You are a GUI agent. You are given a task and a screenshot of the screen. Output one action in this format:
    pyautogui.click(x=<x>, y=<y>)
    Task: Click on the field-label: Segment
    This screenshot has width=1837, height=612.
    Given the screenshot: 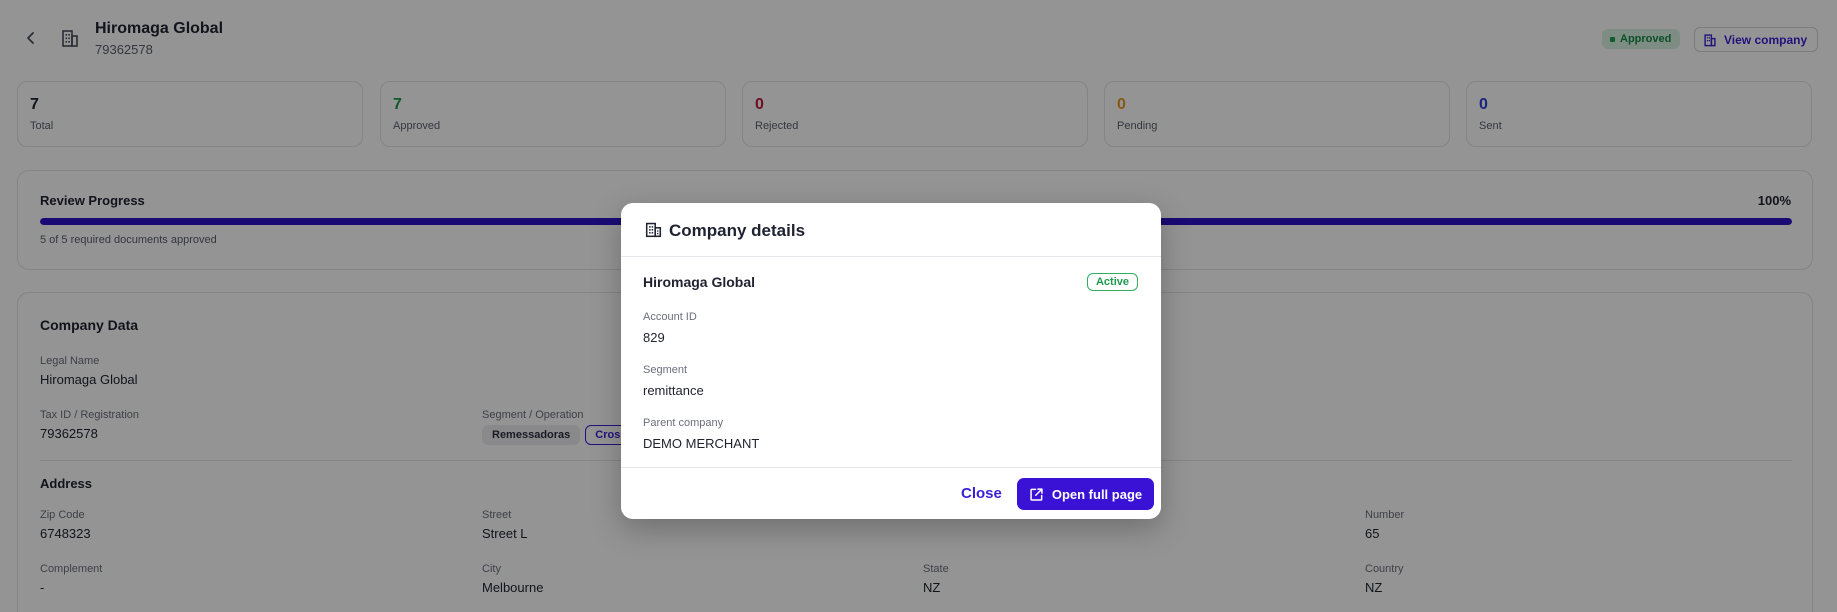 What is the action you would take?
    pyautogui.click(x=665, y=370)
    